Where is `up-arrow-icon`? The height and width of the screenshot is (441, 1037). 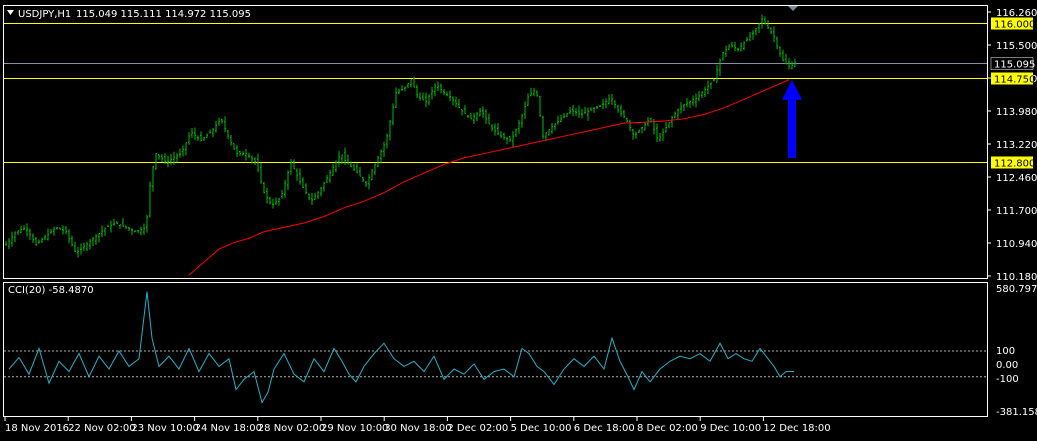 up-arrow-icon is located at coordinates (792, 118).